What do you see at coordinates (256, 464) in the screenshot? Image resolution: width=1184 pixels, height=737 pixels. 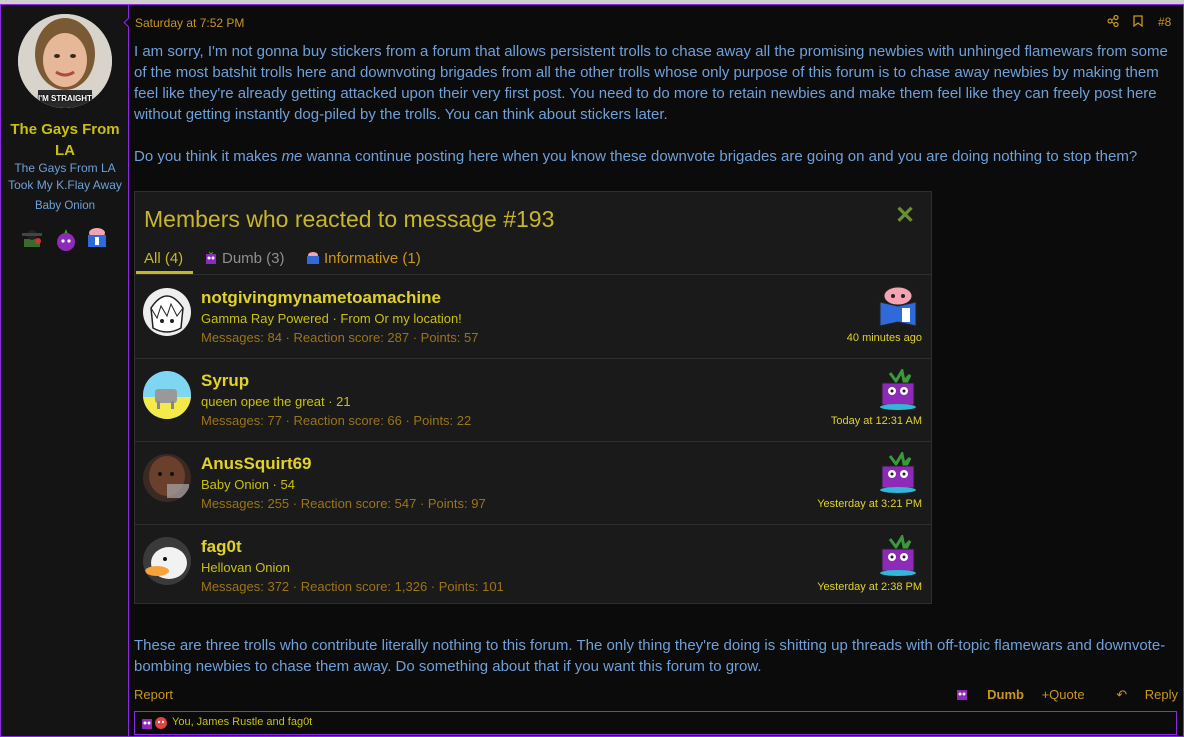 I see `reactor-name: AnusSquirt69` at bounding box center [256, 464].